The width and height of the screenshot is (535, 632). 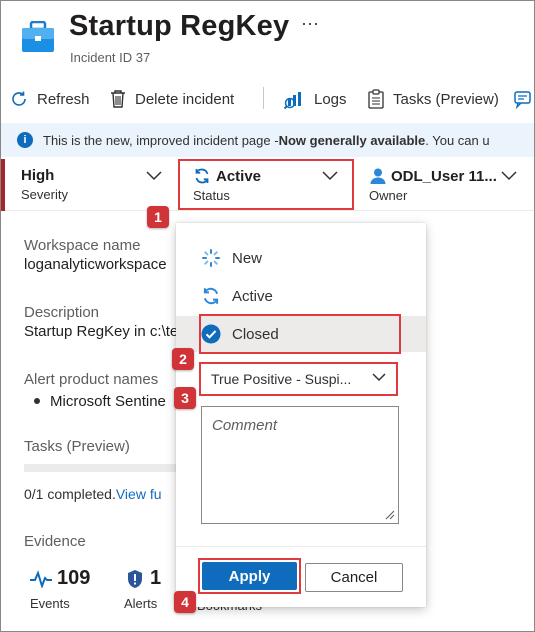 What do you see at coordinates (301, 258) in the screenshot?
I see `status-option-new: New` at bounding box center [301, 258].